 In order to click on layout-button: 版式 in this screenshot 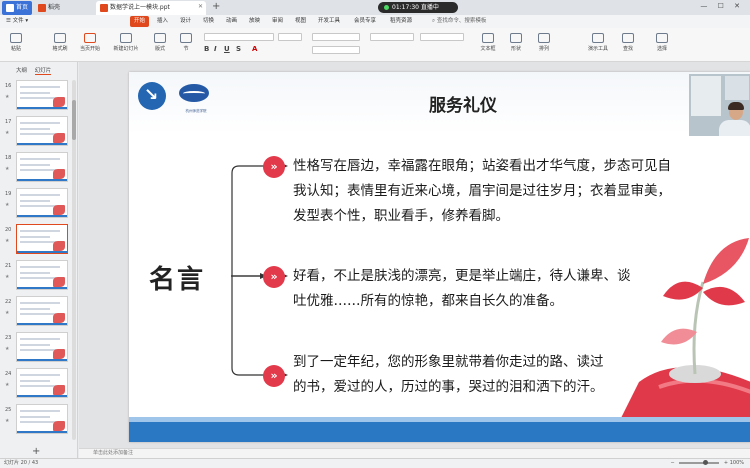, I will do `click(160, 45)`.